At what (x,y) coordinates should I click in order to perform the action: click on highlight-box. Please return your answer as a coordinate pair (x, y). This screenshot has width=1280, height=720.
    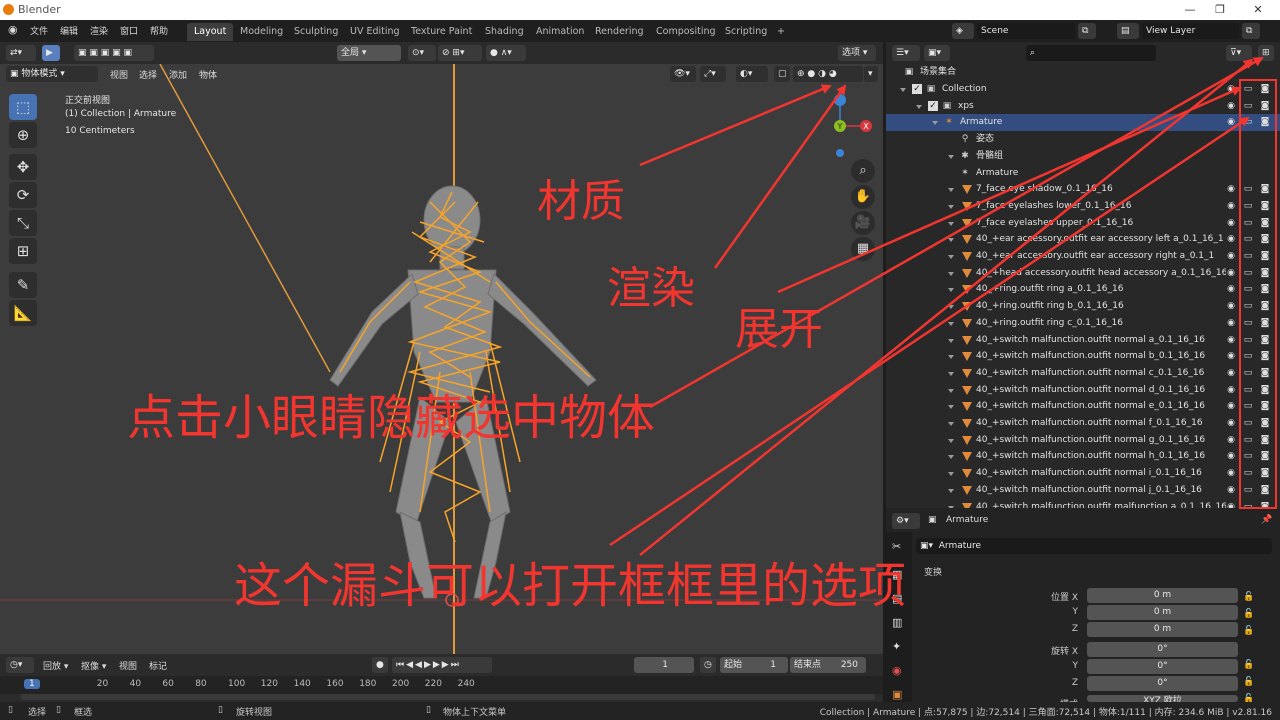
    Looking at the image, I should click on (1258, 294).